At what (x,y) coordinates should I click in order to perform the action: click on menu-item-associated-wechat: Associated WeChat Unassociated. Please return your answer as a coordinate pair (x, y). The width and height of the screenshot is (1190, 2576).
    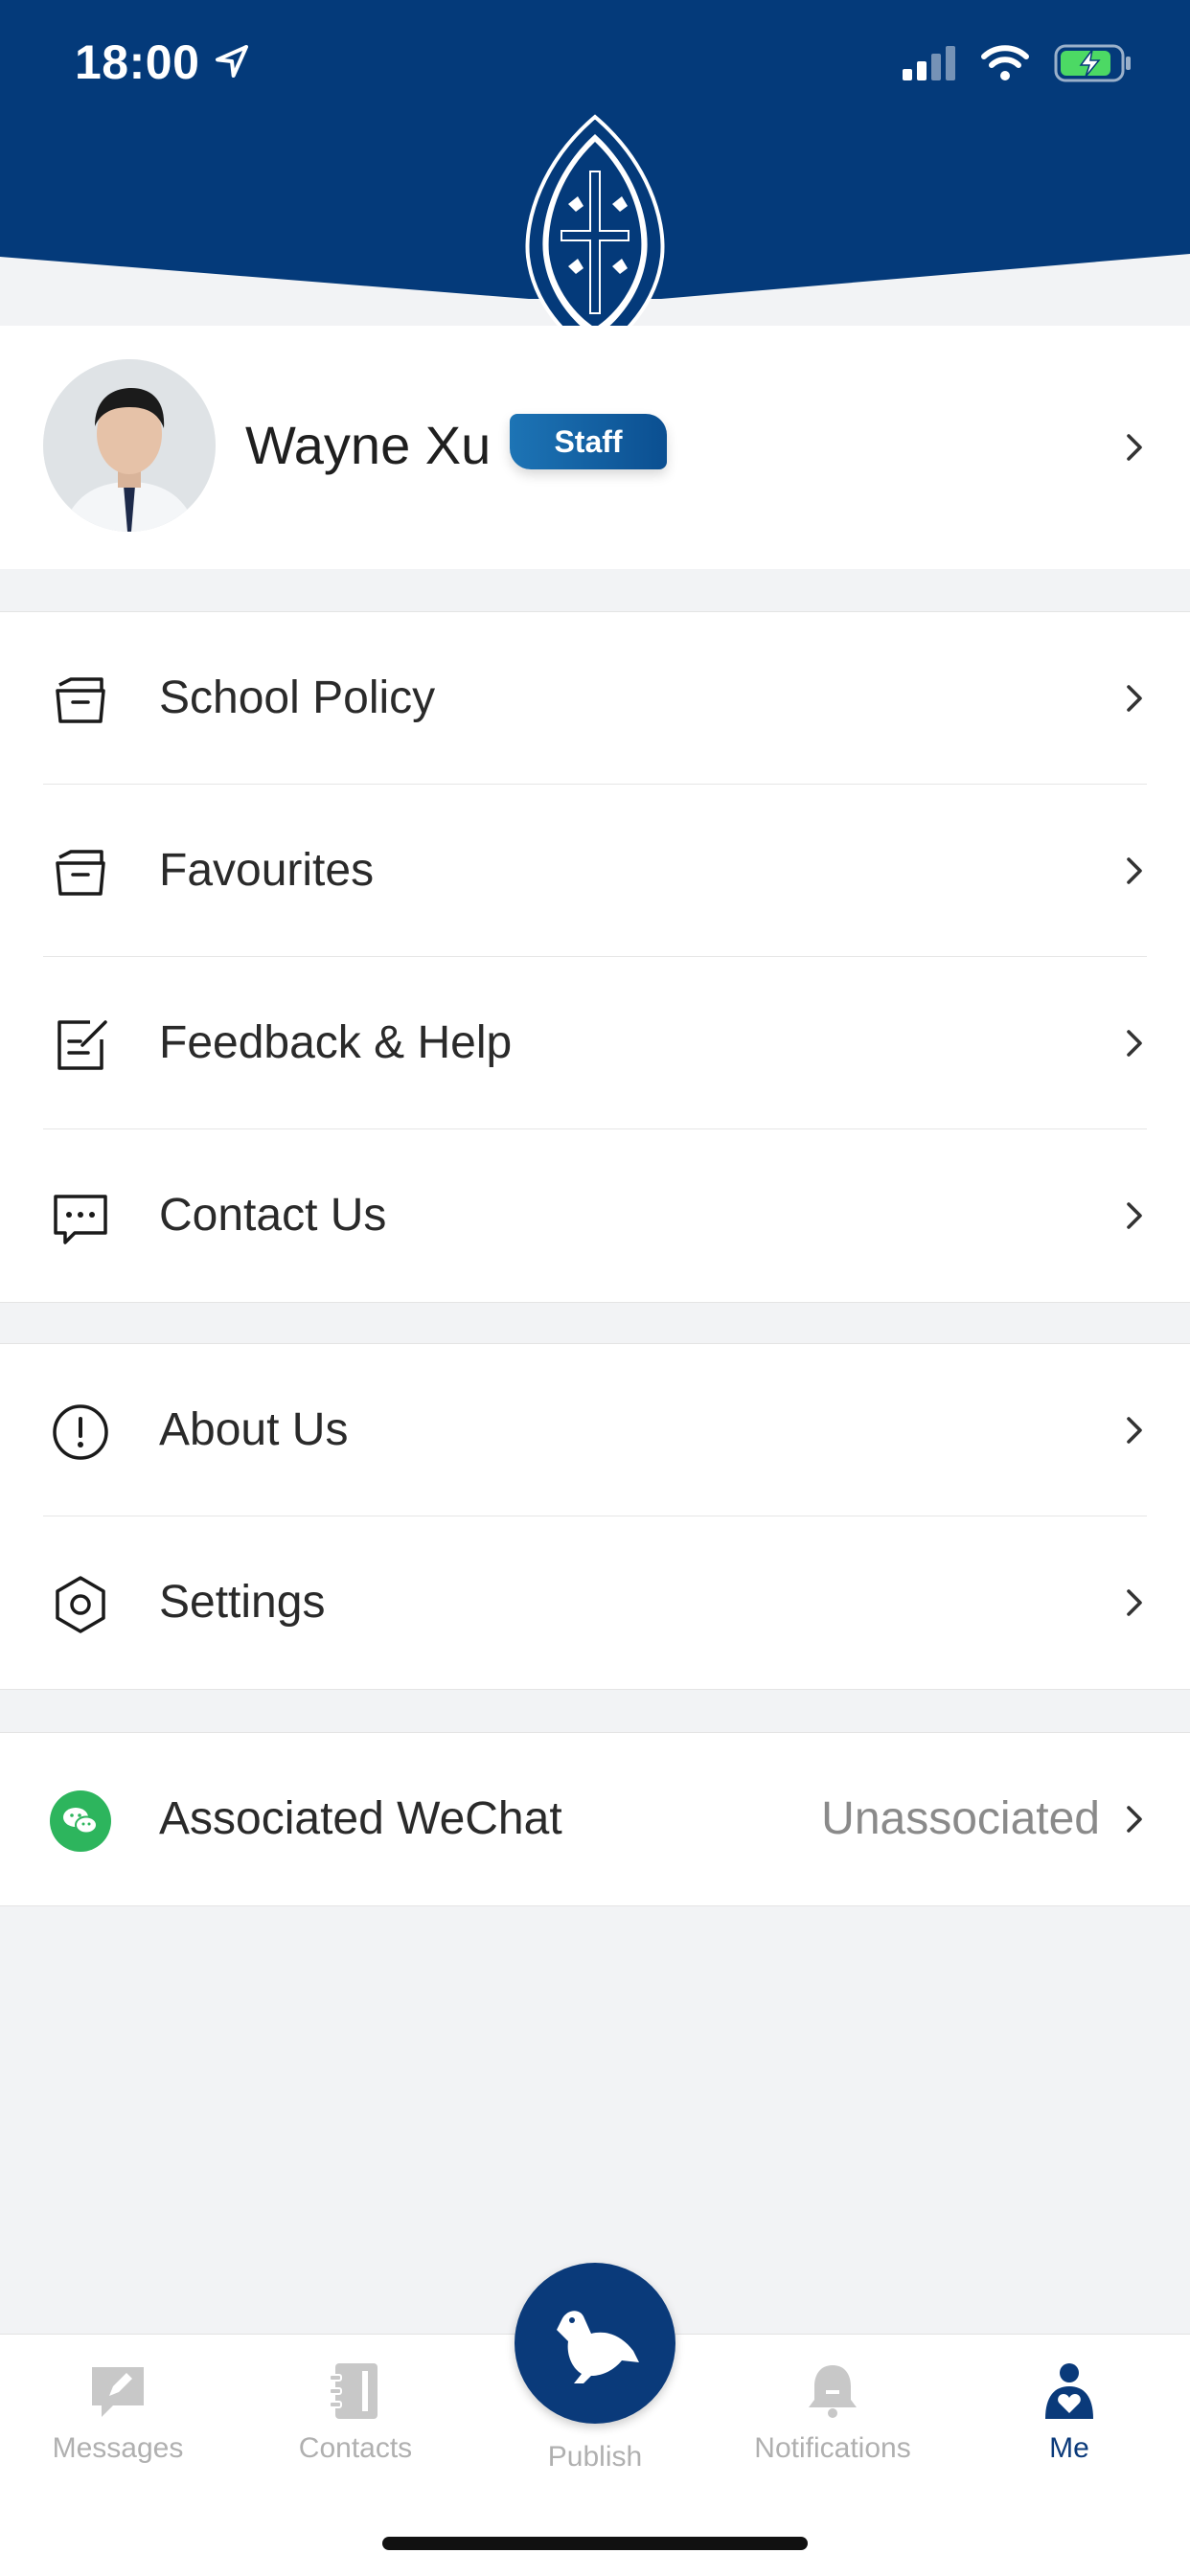
    Looking at the image, I should click on (595, 1819).